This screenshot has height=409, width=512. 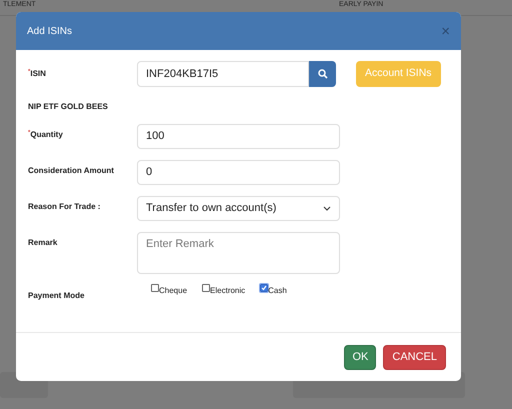 I want to click on search-icon, so click(x=323, y=74).